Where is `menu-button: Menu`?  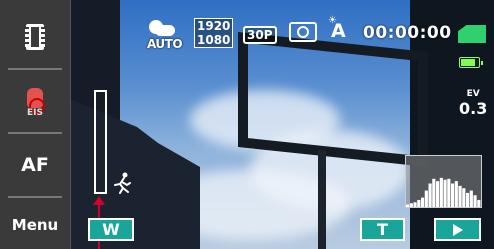
menu-button: Menu is located at coordinates (35, 224).